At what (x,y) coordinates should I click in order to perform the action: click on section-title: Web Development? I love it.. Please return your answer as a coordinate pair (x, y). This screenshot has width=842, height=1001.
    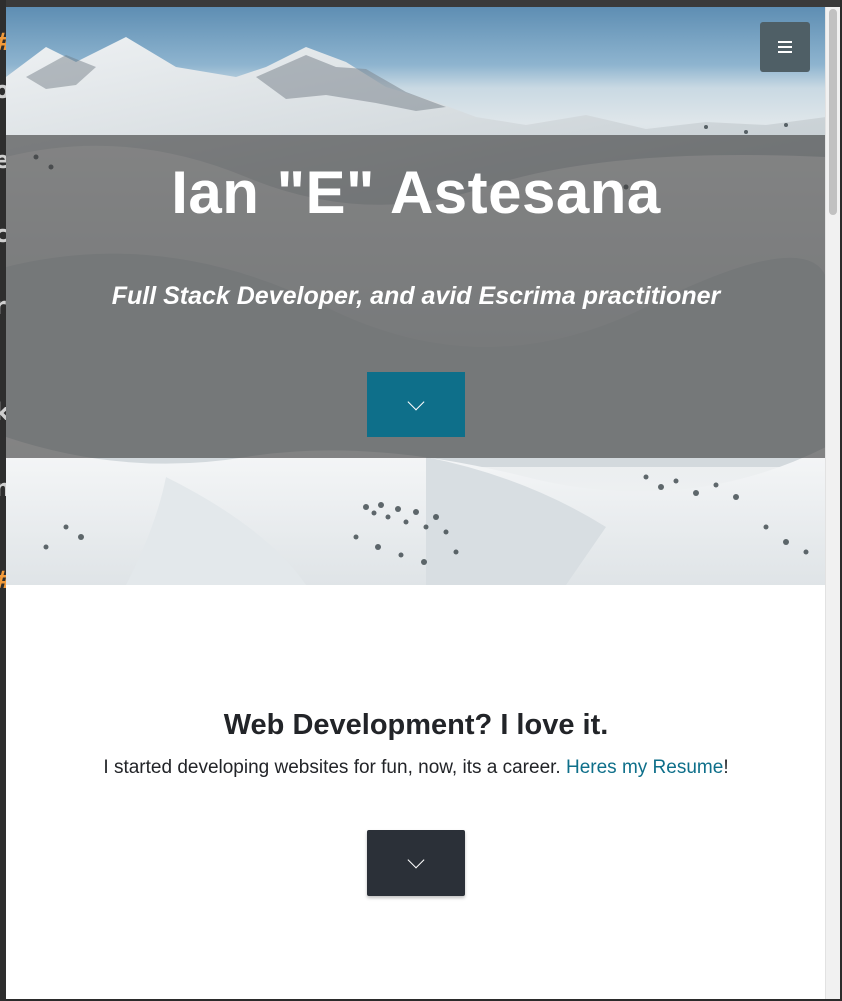
    Looking at the image, I should click on (416, 725).